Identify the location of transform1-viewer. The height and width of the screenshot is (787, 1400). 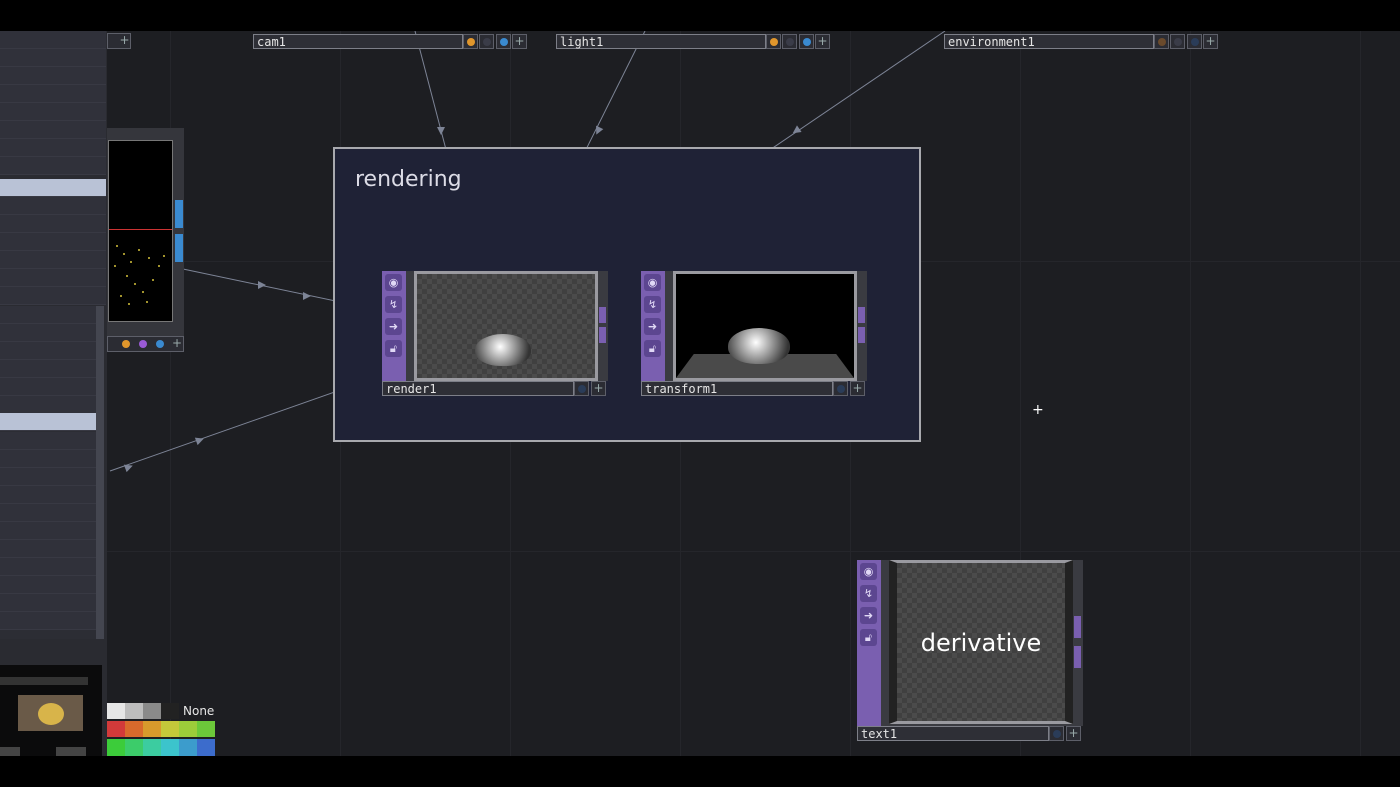
(765, 326).